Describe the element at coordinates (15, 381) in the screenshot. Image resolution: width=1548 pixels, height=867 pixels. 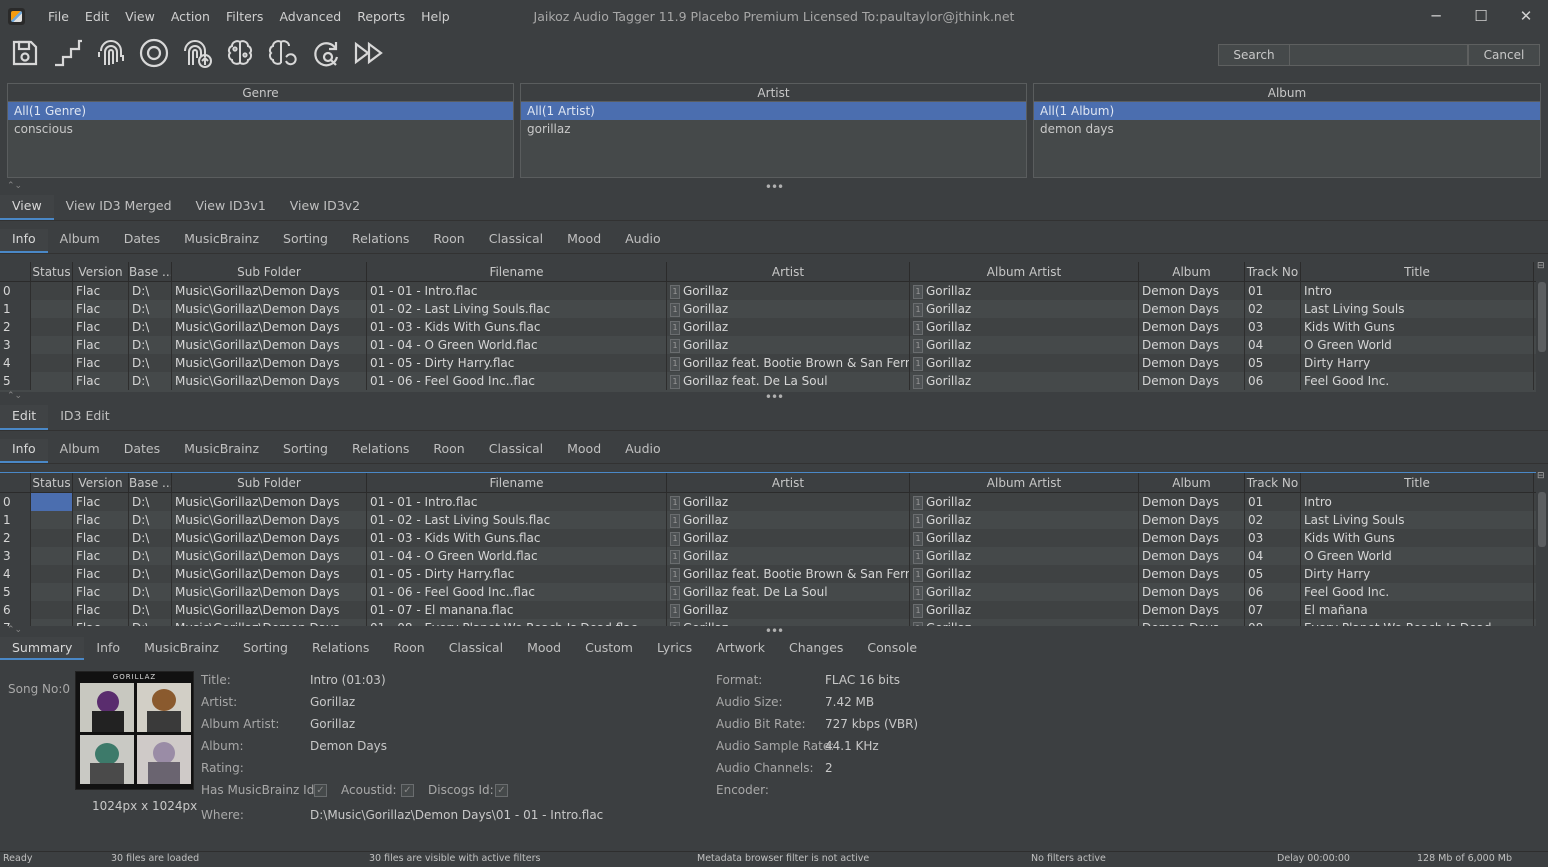
I see `cell-row-number: 5` at that location.